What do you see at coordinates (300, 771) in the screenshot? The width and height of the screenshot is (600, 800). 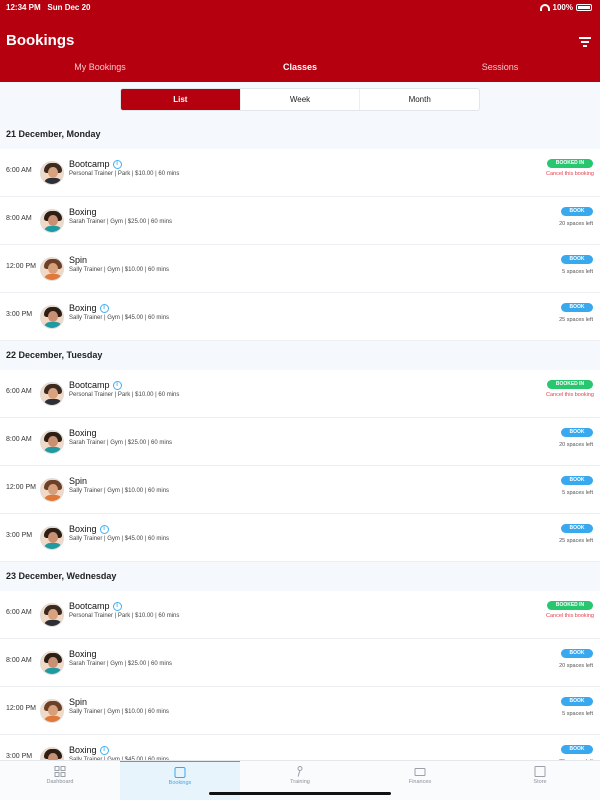 I see `running-icon` at bounding box center [300, 771].